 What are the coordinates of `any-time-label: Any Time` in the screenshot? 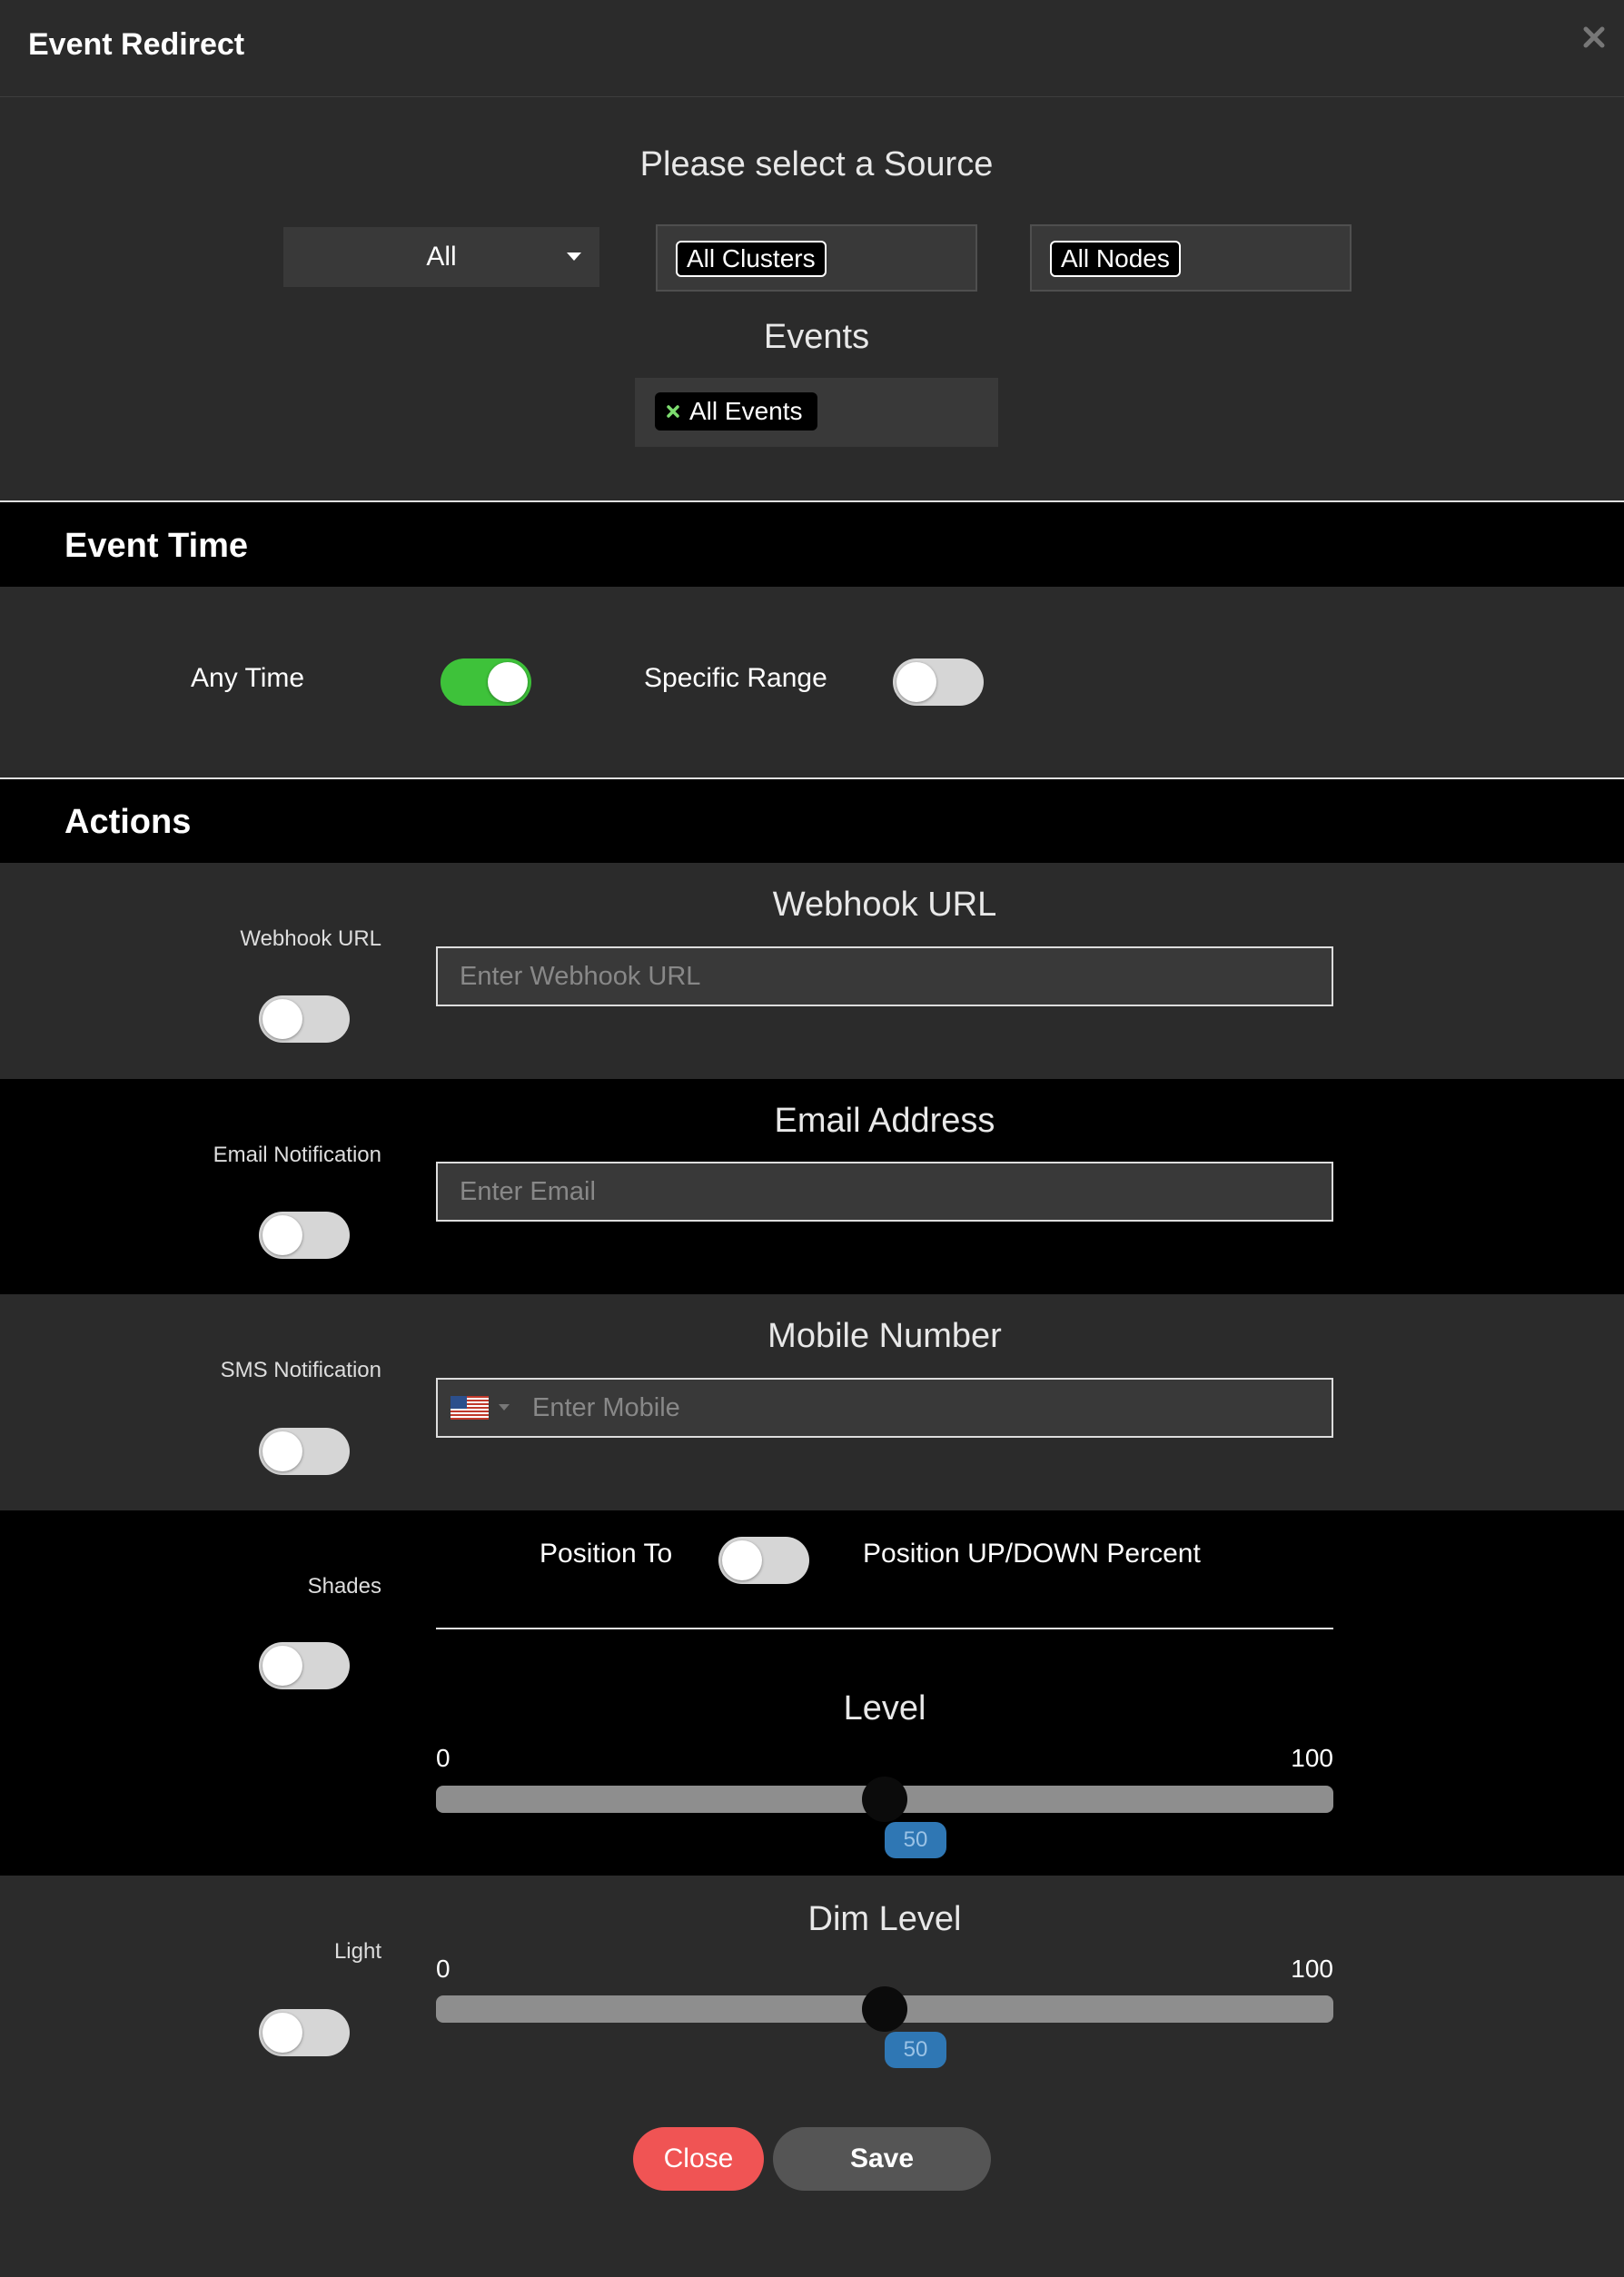 It's located at (248, 678).